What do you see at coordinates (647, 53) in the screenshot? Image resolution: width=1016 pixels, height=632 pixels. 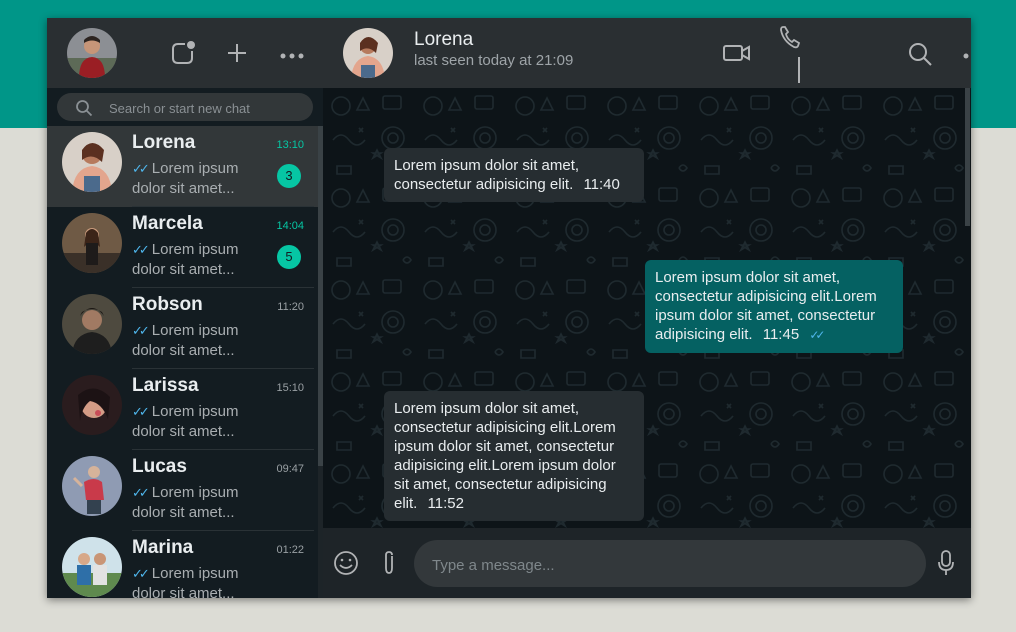 I see `conversation-header: Lorena last seen today at 21:09` at bounding box center [647, 53].